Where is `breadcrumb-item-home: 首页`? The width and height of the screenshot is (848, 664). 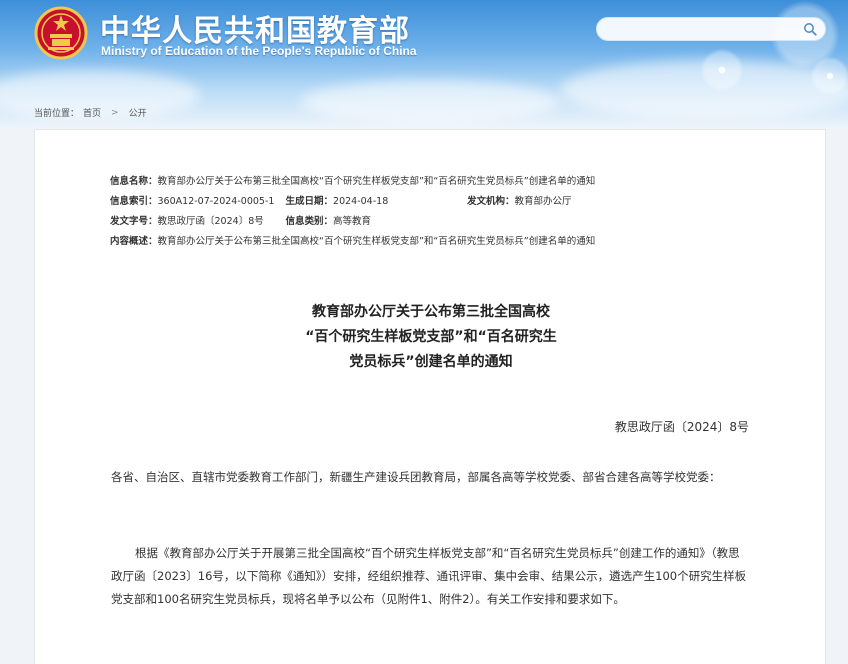 breadcrumb-item-home: 首页 is located at coordinates (92, 112).